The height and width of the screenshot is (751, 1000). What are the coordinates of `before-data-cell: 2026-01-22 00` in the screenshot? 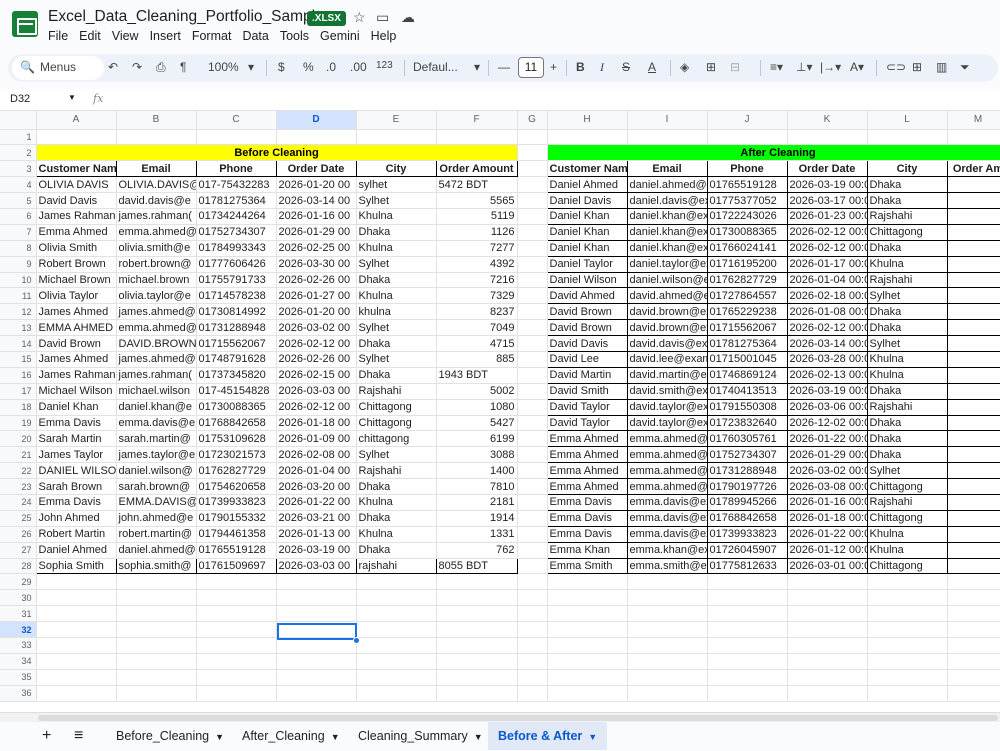 It's located at (316, 502).